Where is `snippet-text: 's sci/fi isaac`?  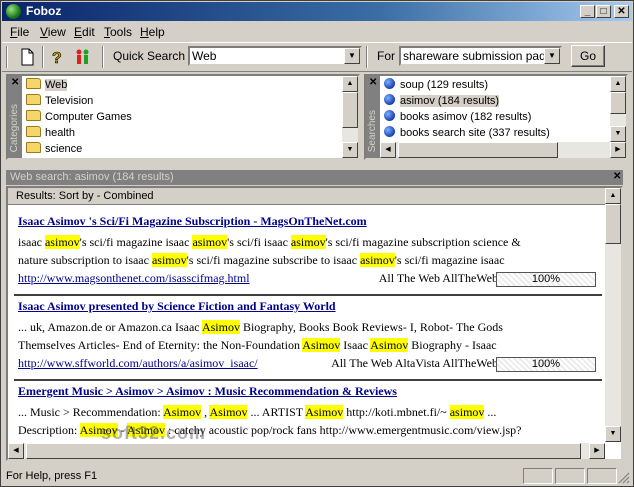 snippet-text: 's sci/fi isaac is located at coordinates (259, 242).